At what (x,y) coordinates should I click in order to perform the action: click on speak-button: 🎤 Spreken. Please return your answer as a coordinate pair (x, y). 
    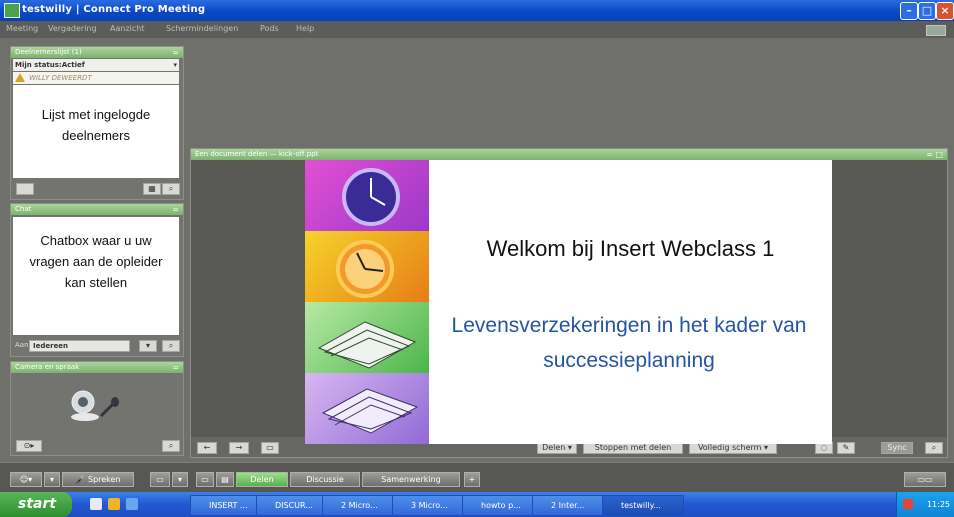
    Looking at the image, I should click on (98, 479).